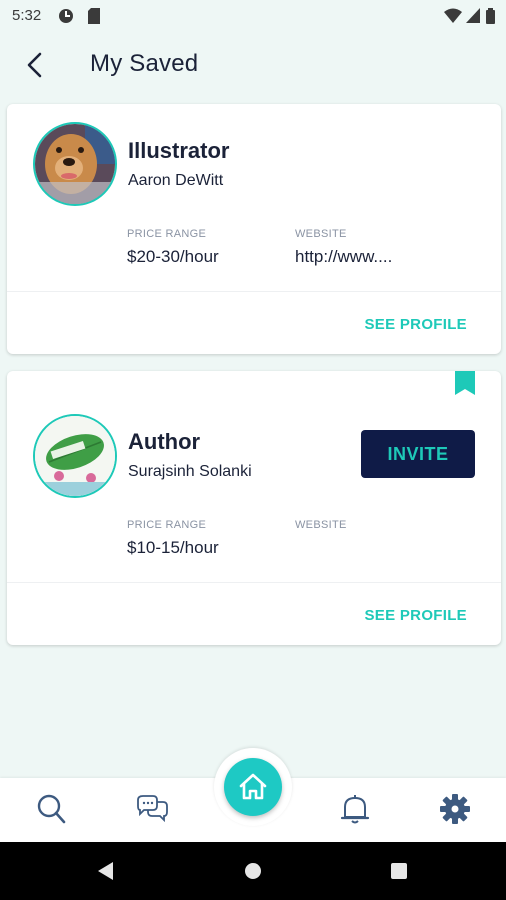 The width and height of the screenshot is (506, 900). What do you see at coordinates (455, 809) in the screenshot?
I see `gear-icon` at bounding box center [455, 809].